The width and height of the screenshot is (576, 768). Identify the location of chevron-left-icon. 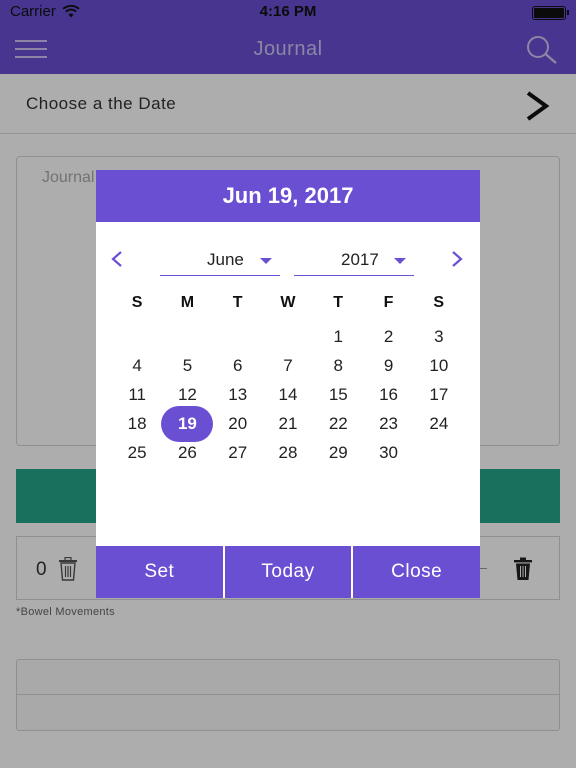
(117, 259).